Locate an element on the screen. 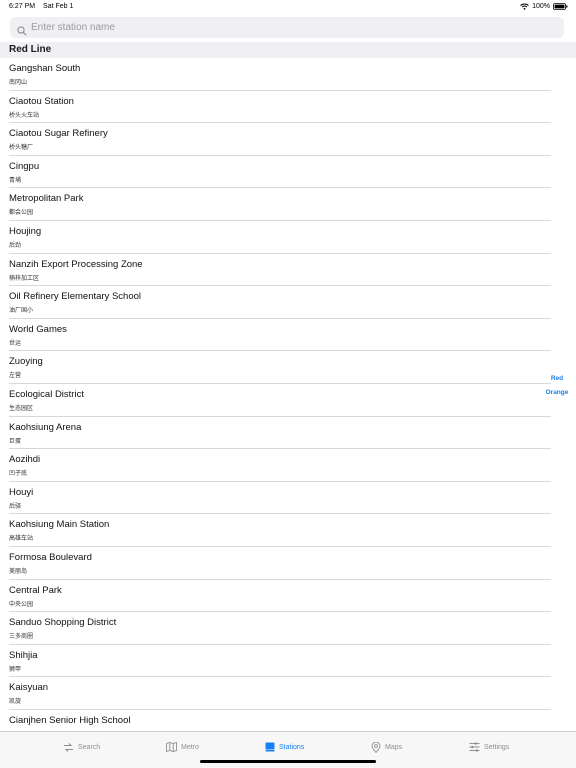 This screenshot has width=576, height=768. tab-settings-label: Settings is located at coordinates (497, 747).